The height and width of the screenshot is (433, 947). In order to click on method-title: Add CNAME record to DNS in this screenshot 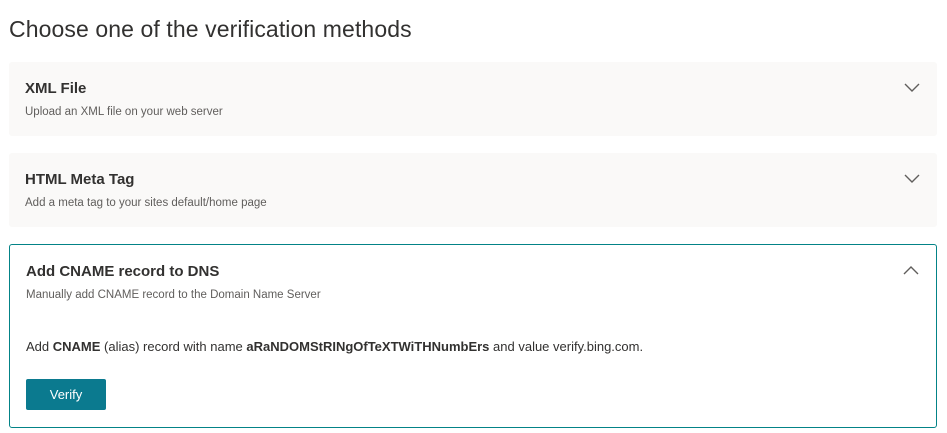, I will do `click(123, 271)`.